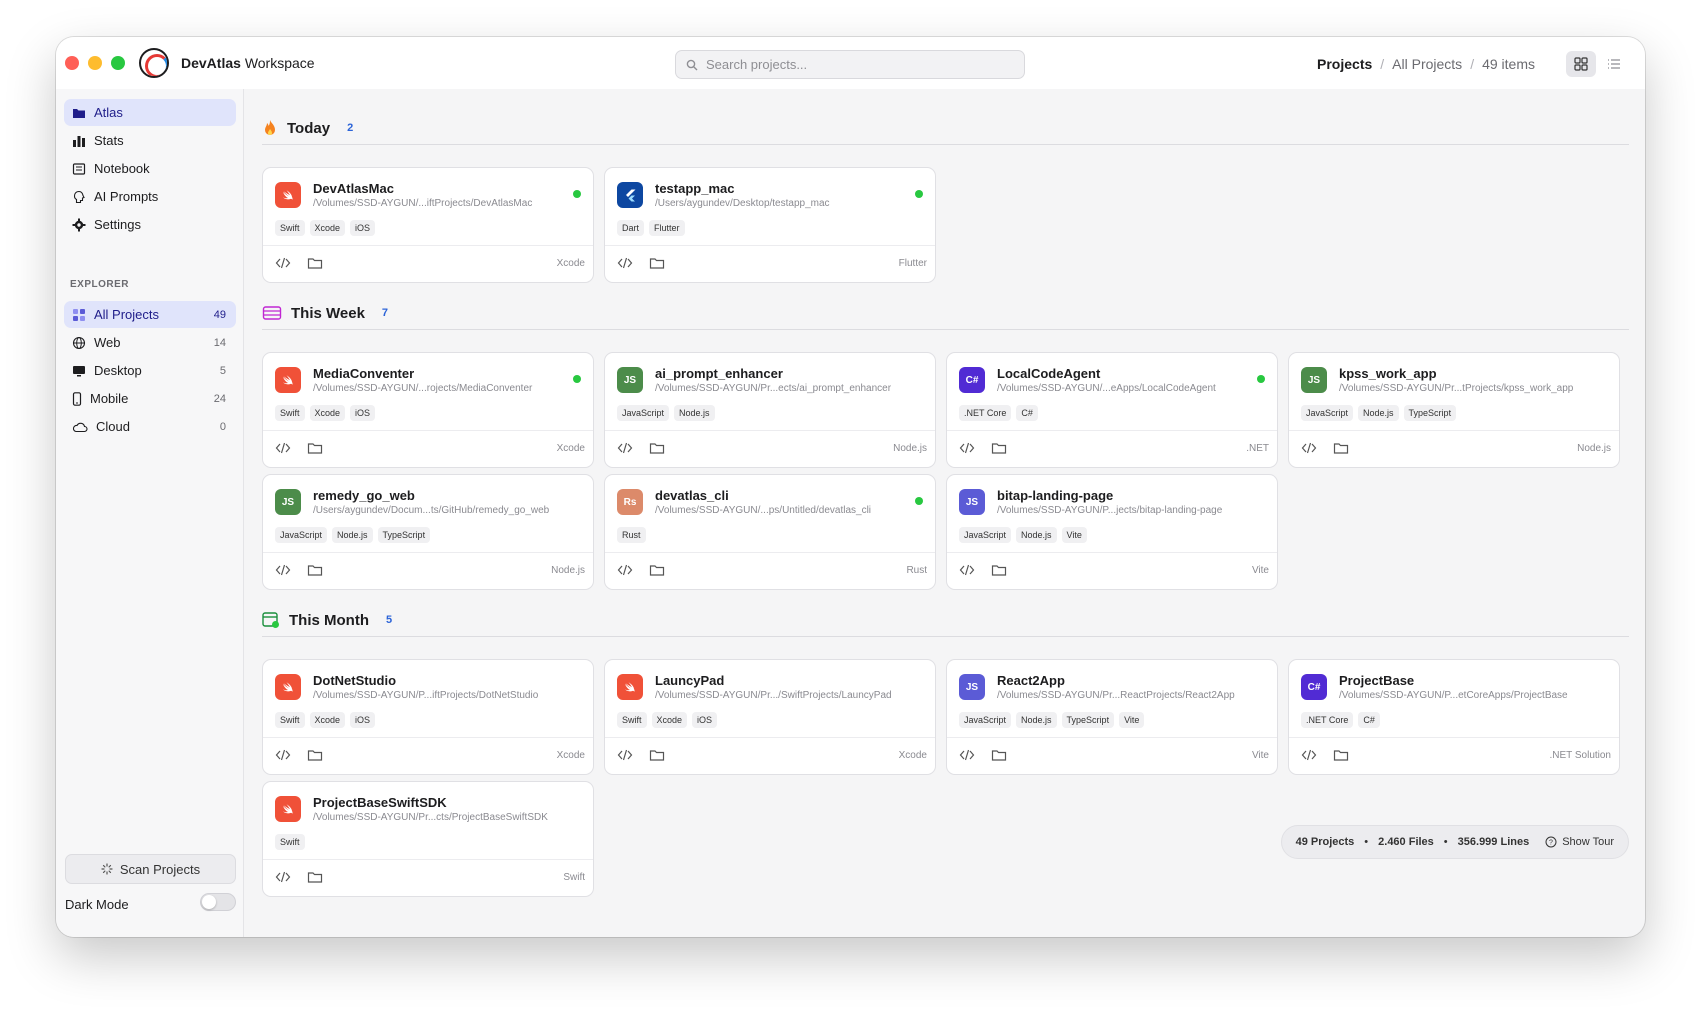  I want to click on breadcrumb-section: All Projects, so click(1427, 64).